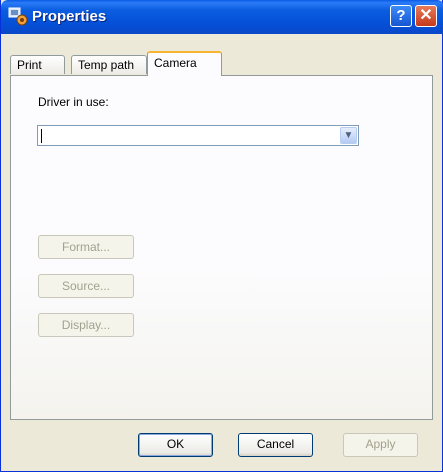  I want to click on close-button: ✕, so click(426, 16).